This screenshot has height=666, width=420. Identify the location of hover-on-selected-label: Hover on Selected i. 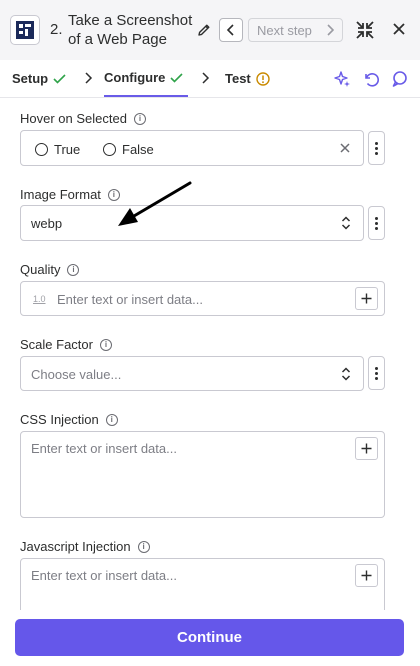
(83, 118).